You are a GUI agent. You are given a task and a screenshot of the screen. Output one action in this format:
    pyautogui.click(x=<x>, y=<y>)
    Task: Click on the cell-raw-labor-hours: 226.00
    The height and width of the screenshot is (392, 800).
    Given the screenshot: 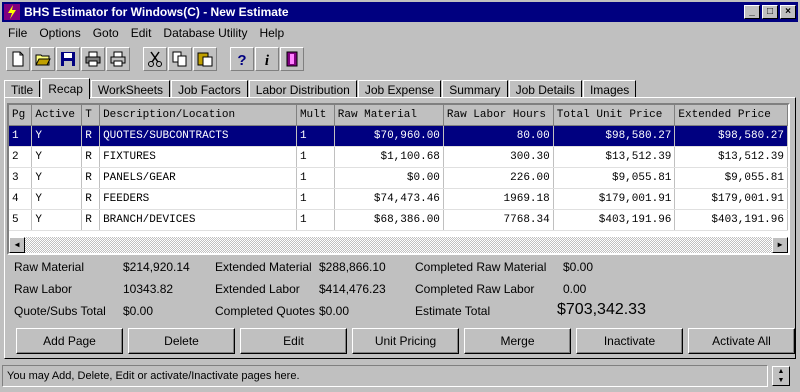 What is the action you would take?
    pyautogui.click(x=498, y=178)
    